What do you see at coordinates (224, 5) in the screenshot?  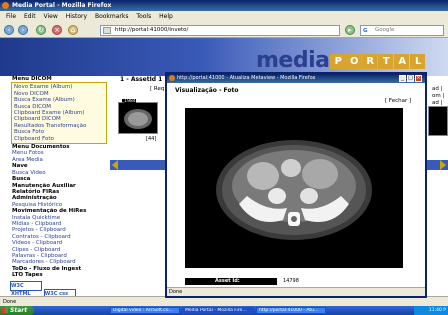 I see `window-title-bar: Media Portal - Mozilla Firefox` at bounding box center [224, 5].